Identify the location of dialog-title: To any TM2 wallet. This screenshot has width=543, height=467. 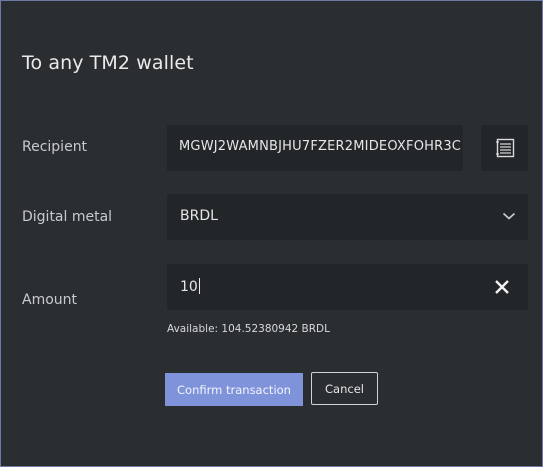
(108, 63).